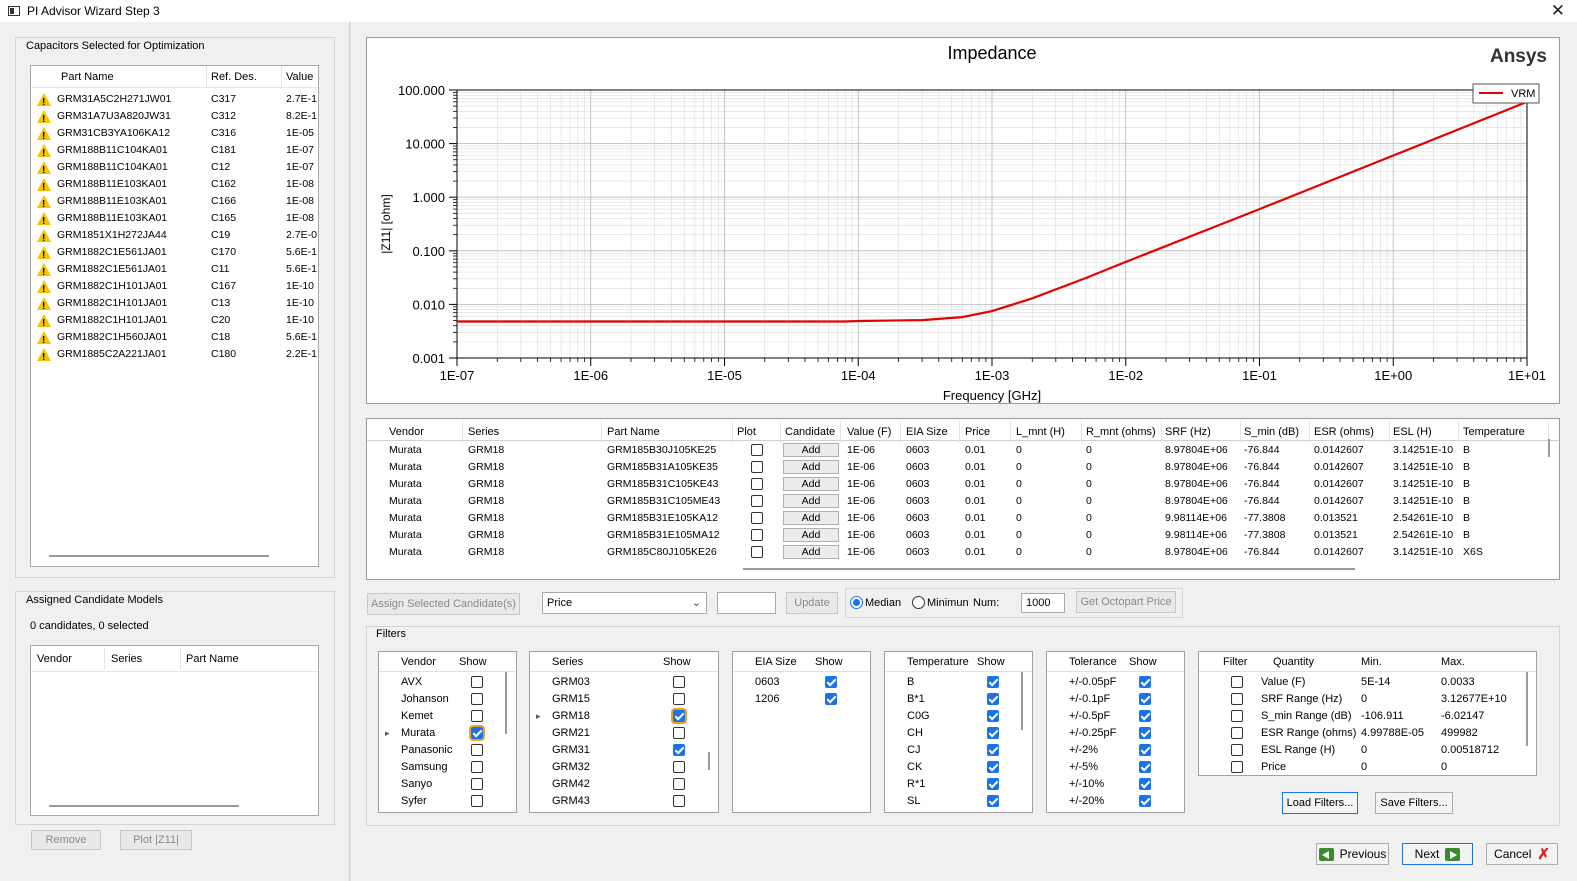  Describe the element at coordinates (174, 118) in the screenshot. I see `caps-row: GRM31A7U3A820JW31 C312 8.2E-1` at that location.